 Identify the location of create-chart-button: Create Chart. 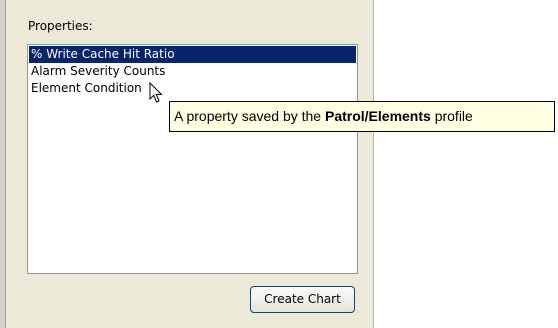
(302, 299).